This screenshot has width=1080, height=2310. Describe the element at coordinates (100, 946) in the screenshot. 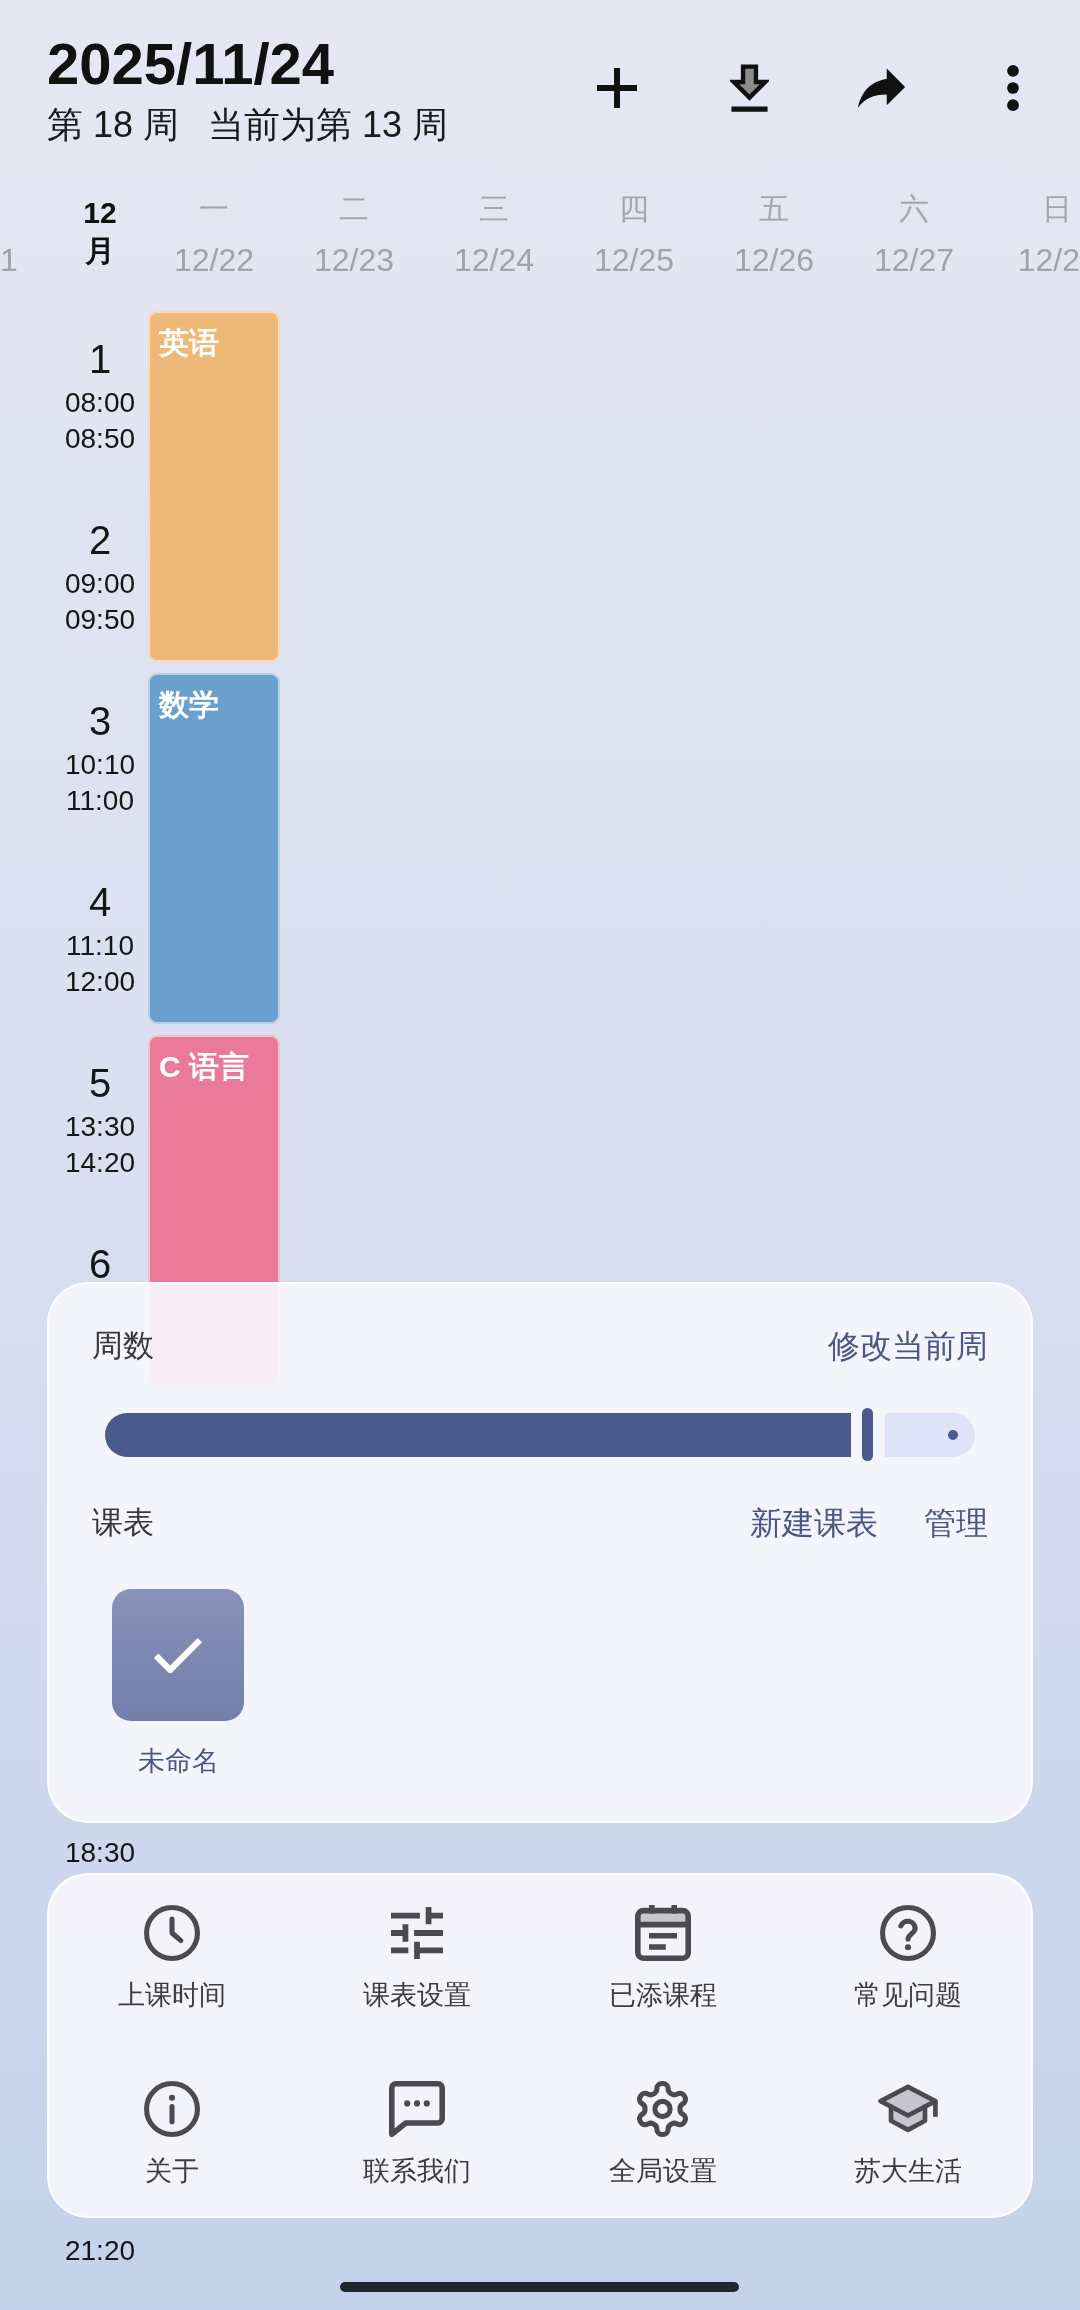

I see `period-start-time: 11:10` at that location.